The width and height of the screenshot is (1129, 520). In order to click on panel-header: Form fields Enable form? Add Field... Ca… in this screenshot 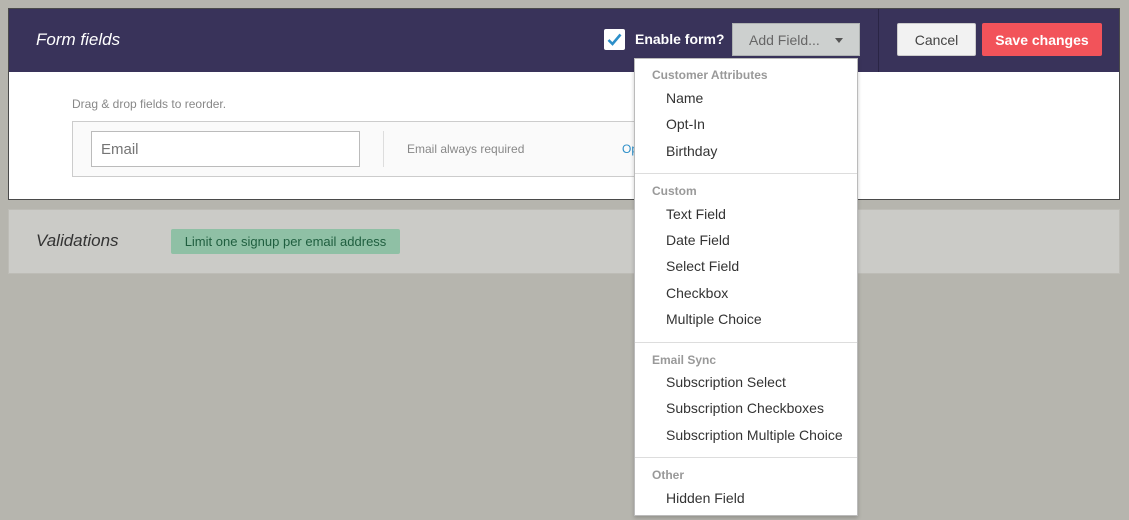, I will do `click(564, 40)`.